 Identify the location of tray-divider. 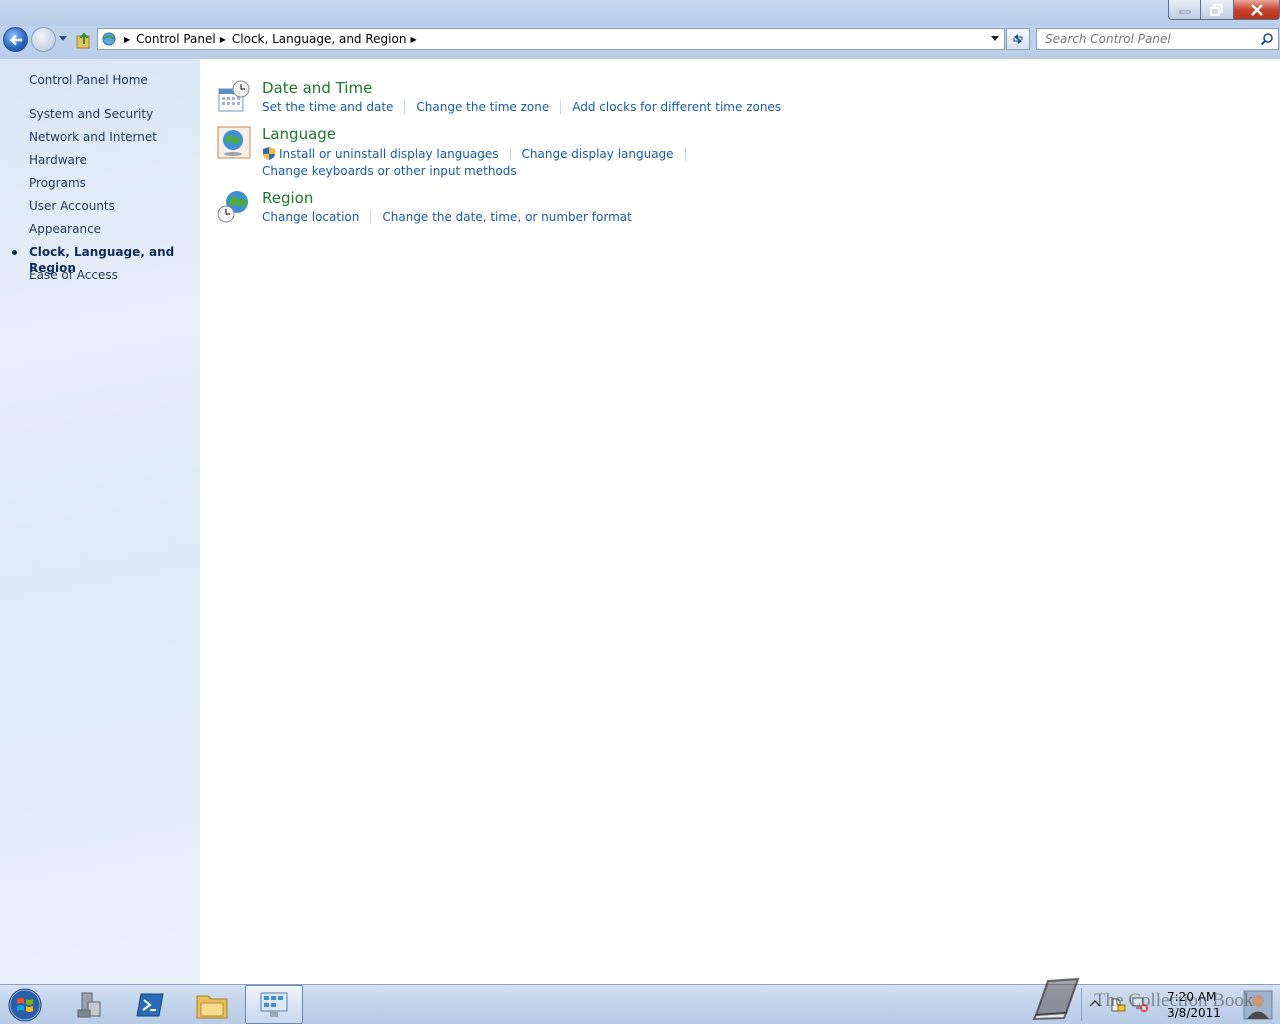
(1081, 1004).